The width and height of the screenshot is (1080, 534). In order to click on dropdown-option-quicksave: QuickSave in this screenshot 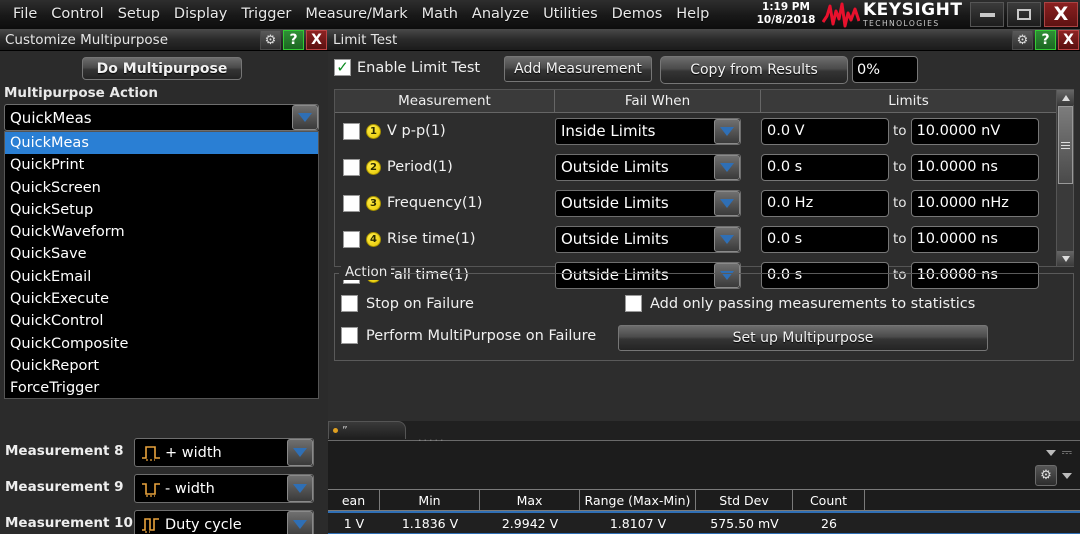, I will do `click(161, 254)`.